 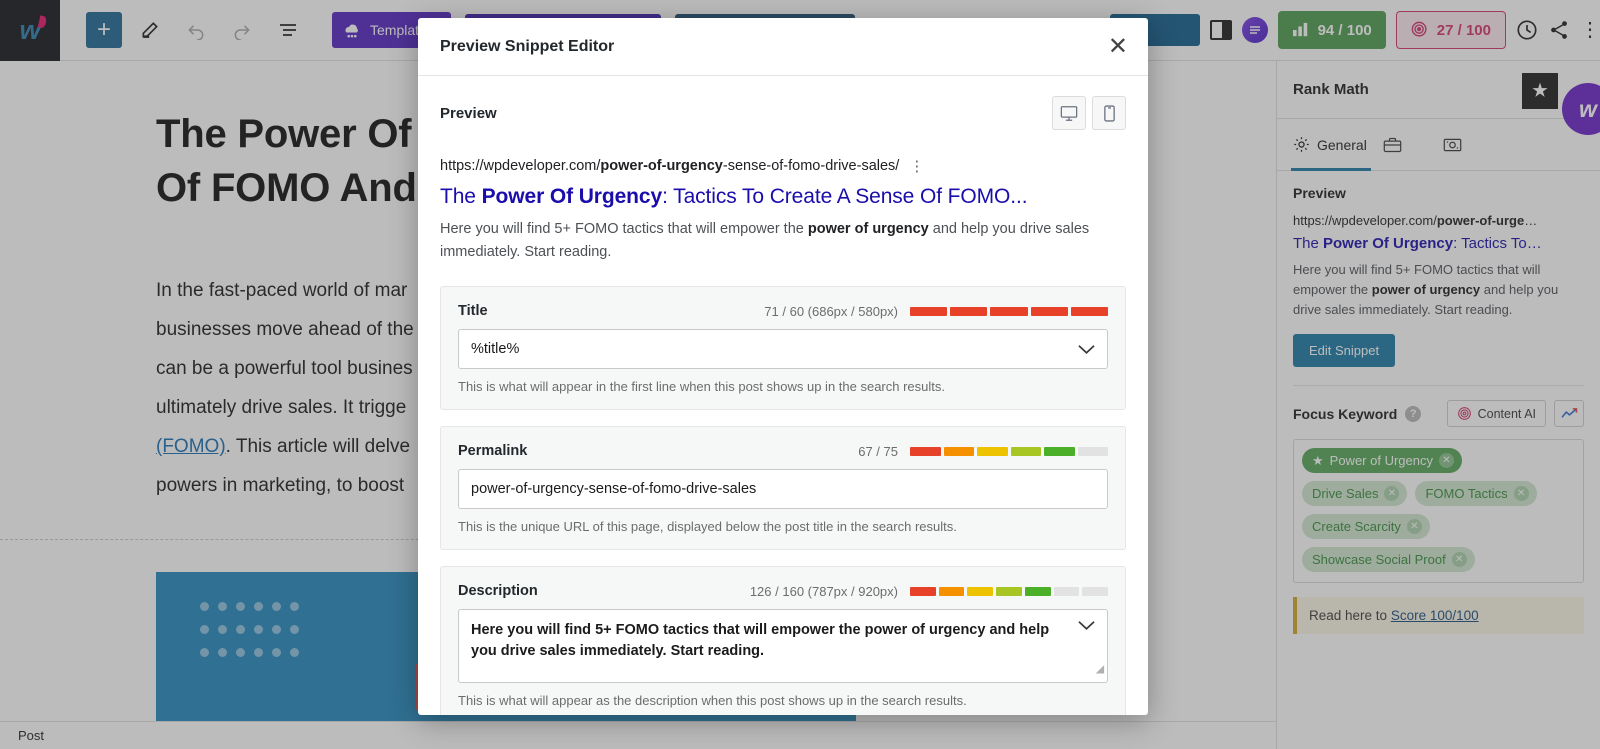 I want to click on title-field-label: Title, so click(x=473, y=311).